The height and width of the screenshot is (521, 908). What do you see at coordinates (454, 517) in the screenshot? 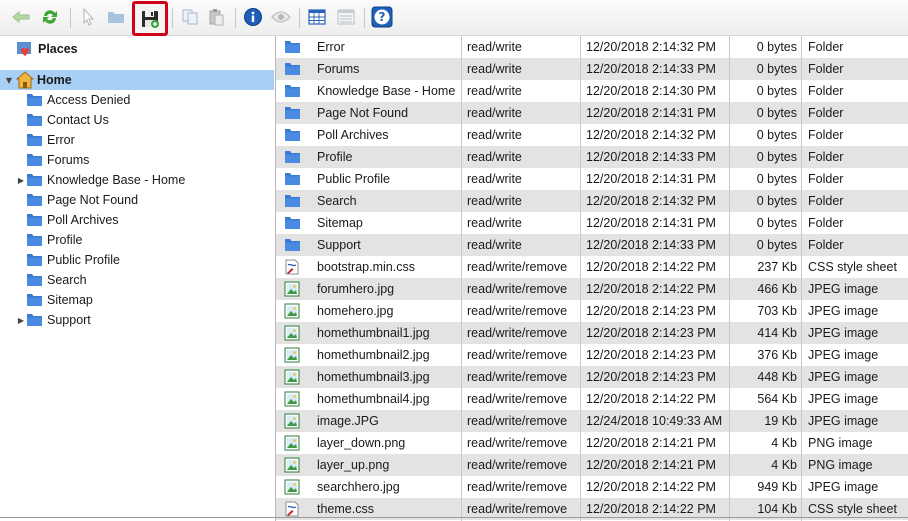
I see `status-divider` at bounding box center [454, 517].